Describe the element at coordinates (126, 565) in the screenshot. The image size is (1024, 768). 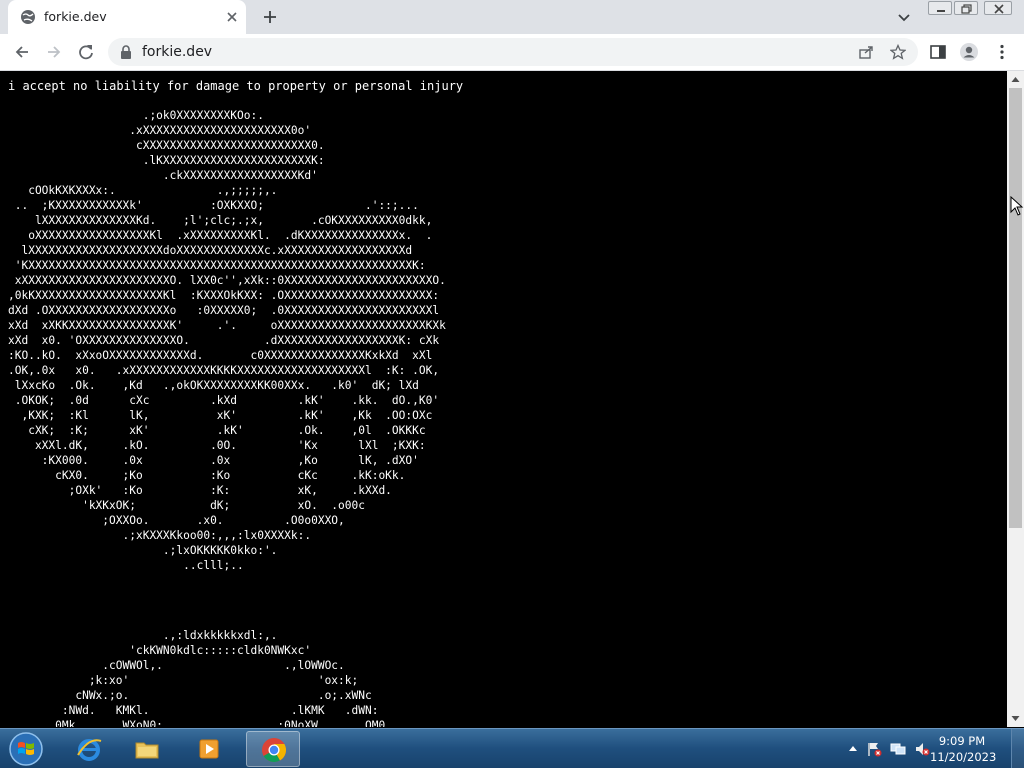
I see `ascii-line: ..clll;..` at that location.